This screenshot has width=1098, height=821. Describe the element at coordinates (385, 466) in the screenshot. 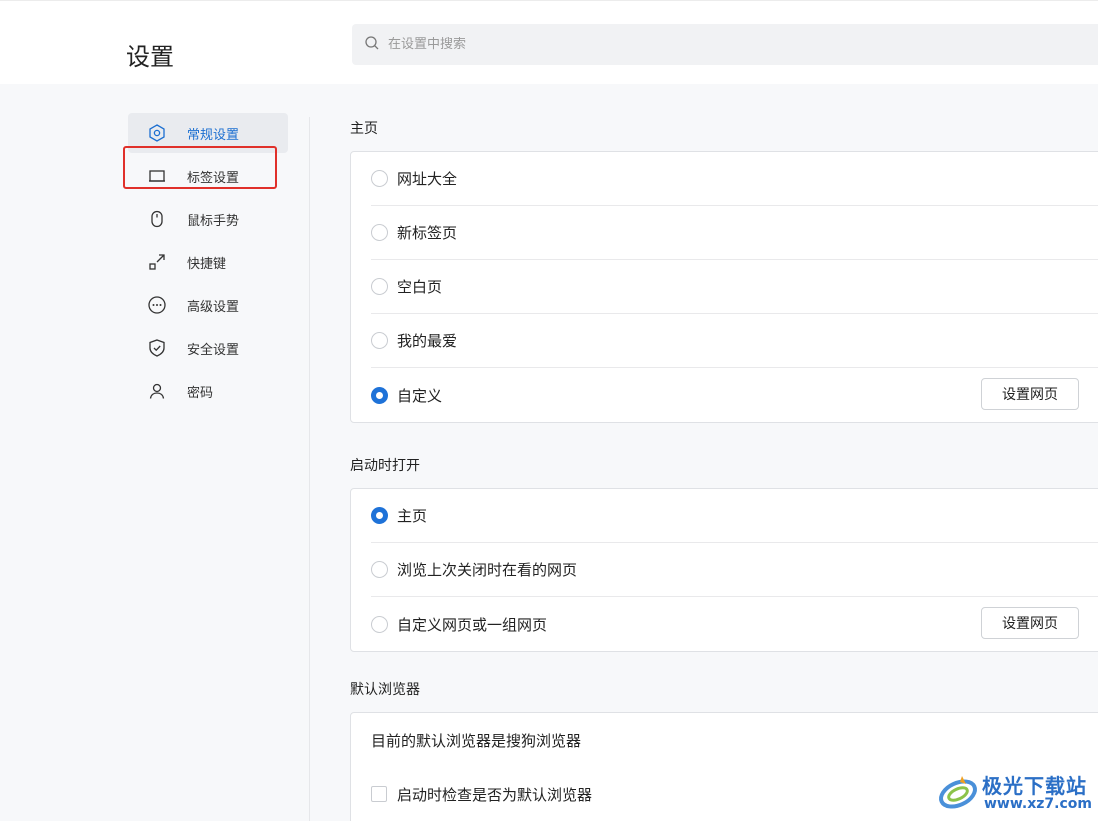

I see `startup-section-title: 启动时打开` at that location.